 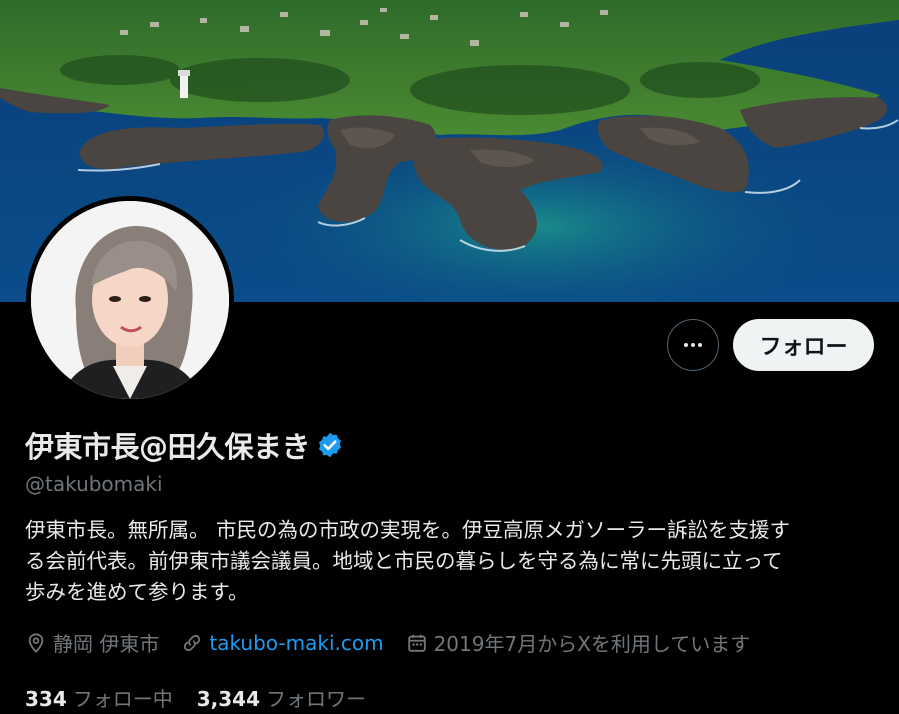 I want to click on following-count: 334, so click(x=46, y=699).